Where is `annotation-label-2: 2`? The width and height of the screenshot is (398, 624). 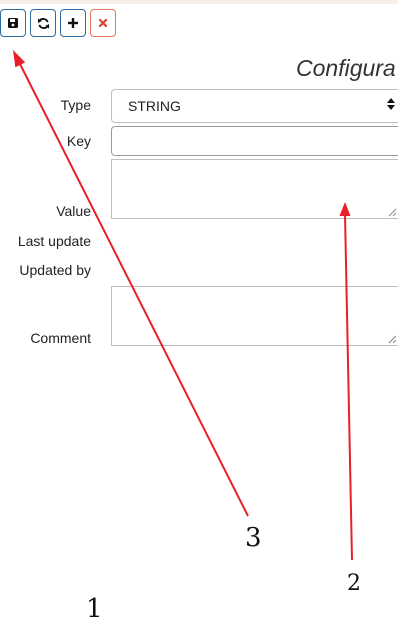
annotation-label-2: 2 is located at coordinates (354, 583).